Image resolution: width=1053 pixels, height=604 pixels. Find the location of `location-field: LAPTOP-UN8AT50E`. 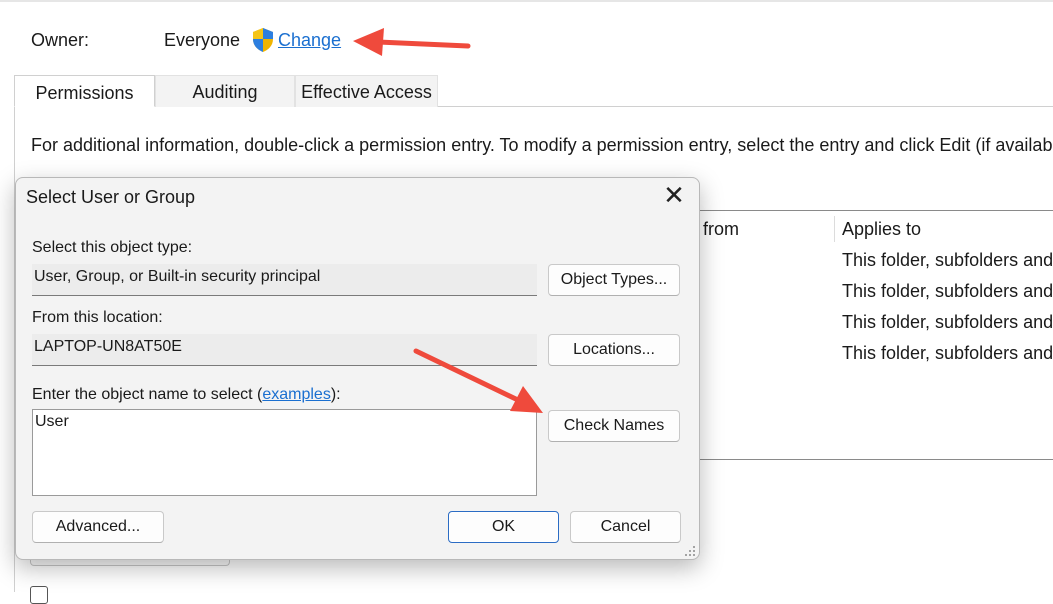

location-field: LAPTOP-UN8AT50E is located at coordinates (284, 350).